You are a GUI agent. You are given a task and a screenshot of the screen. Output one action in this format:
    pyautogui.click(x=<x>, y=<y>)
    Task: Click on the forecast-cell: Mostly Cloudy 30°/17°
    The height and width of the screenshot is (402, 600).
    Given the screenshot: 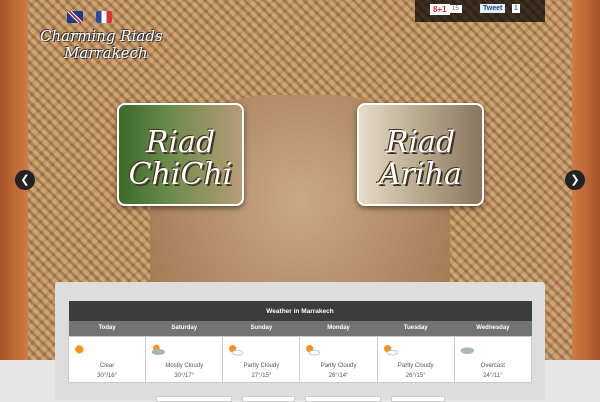 What is the action you would take?
    pyautogui.click(x=184, y=359)
    